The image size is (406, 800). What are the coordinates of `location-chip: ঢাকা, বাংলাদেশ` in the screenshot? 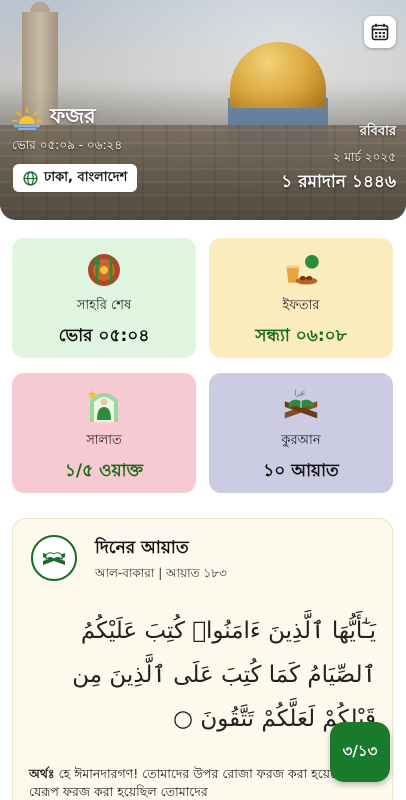 It's located at (75, 178).